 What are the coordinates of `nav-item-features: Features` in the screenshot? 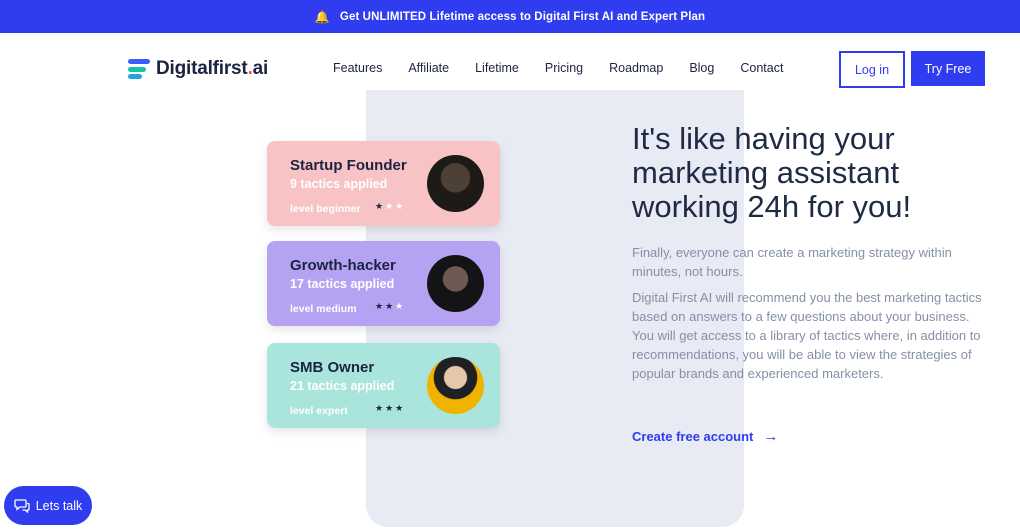 It's located at (357, 68).